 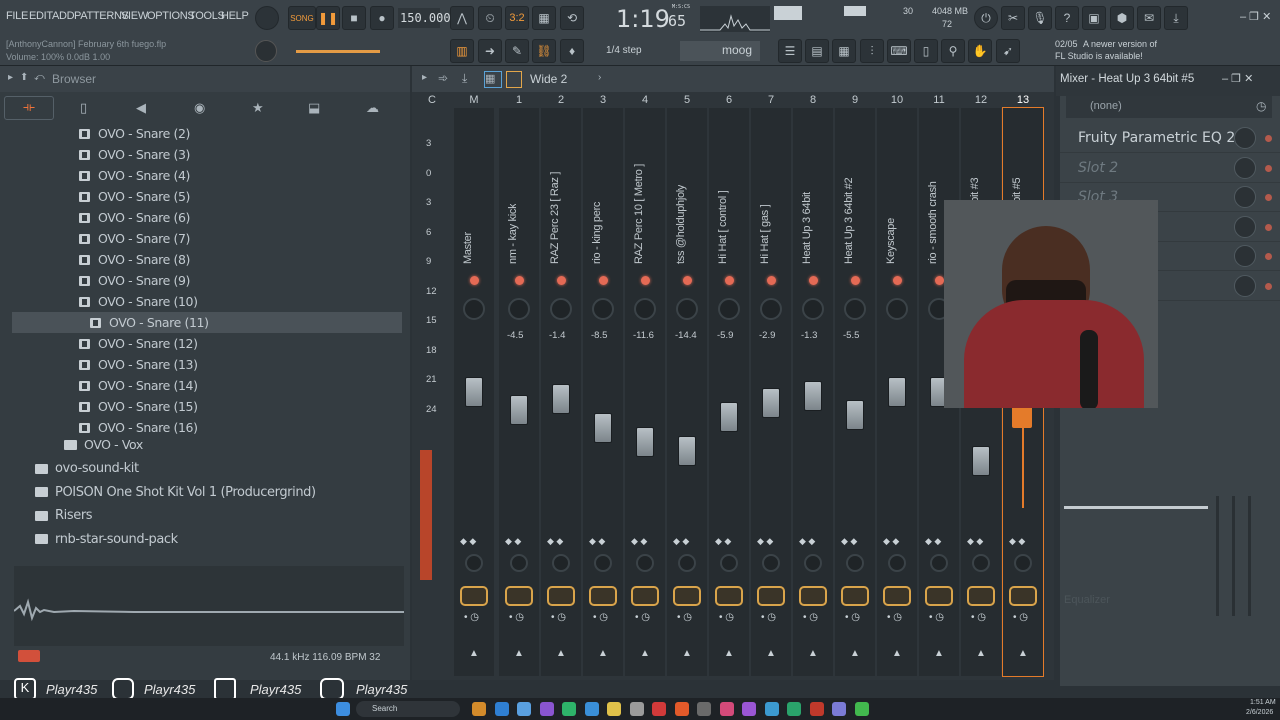 I want to click on piano-roll-icon: ▥, so click(x=462, y=51).